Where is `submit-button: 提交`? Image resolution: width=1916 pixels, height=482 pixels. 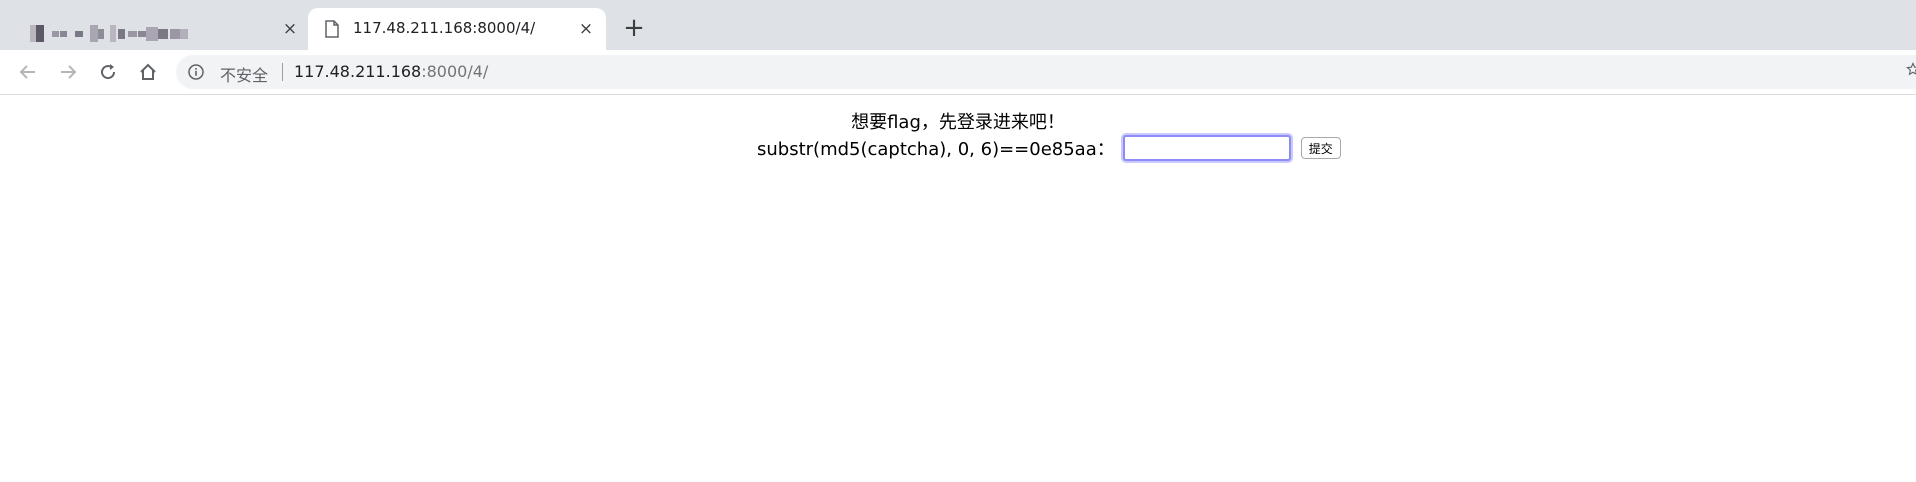 submit-button: 提交 is located at coordinates (1320, 148).